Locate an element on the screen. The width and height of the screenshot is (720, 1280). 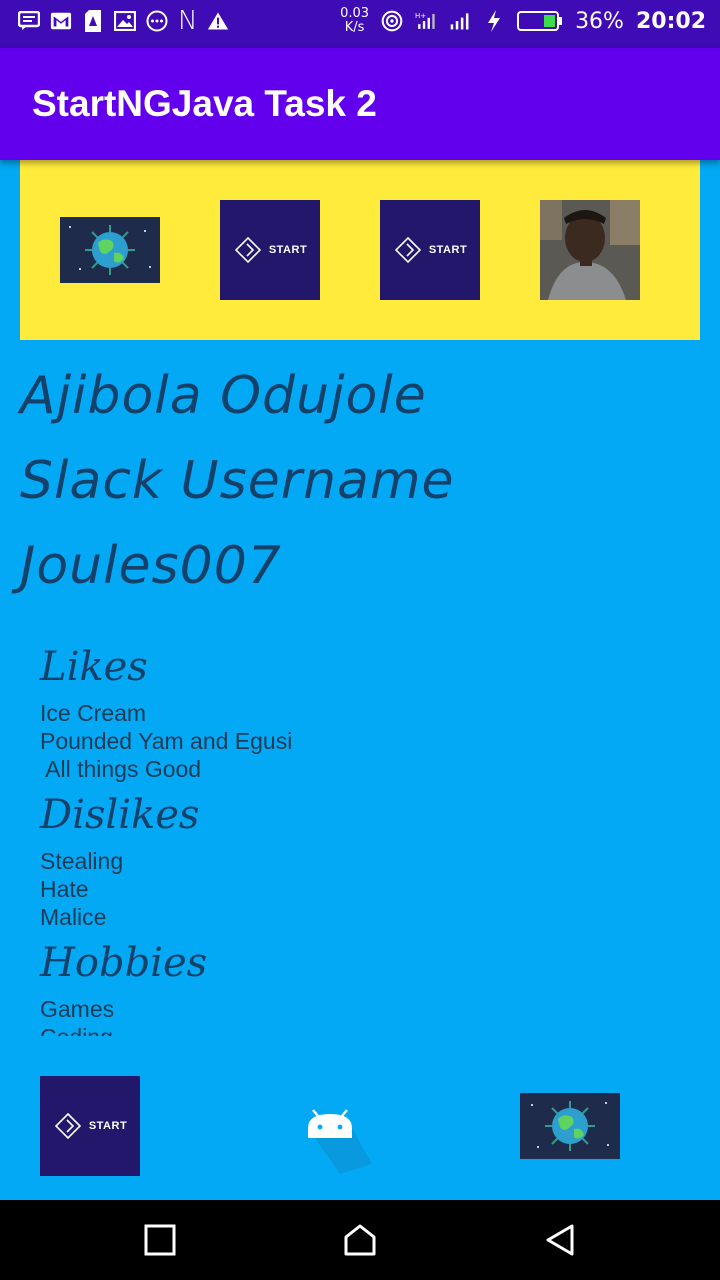
signal-1-icon: H+ is located at coordinates (426, 21).